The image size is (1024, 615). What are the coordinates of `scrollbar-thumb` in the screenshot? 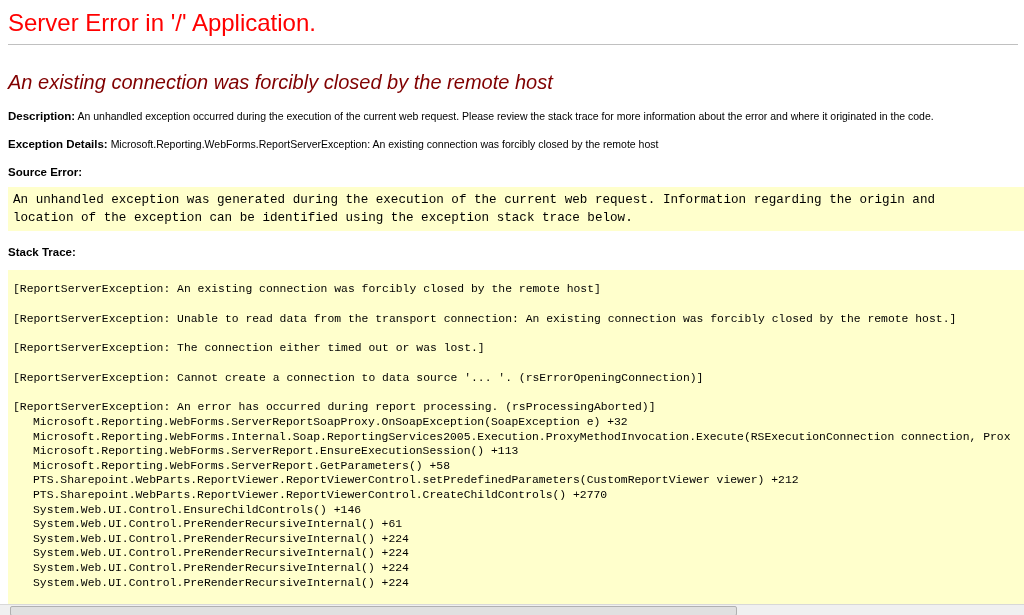 It's located at (373, 610).